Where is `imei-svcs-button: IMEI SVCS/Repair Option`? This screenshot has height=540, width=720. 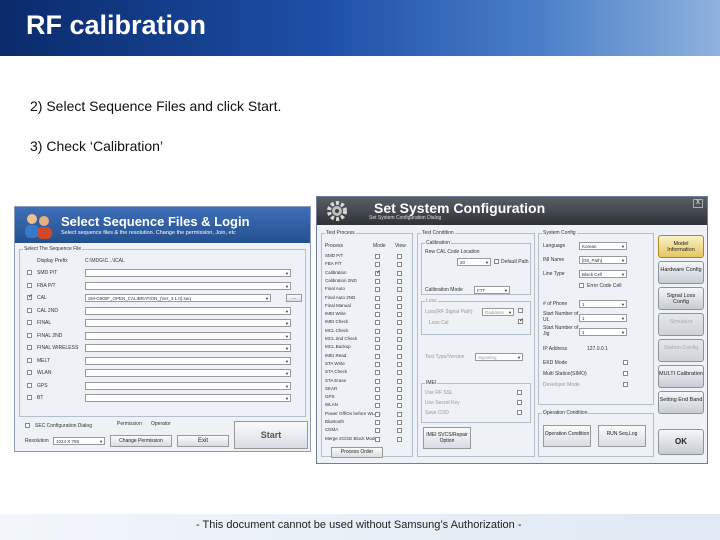
imei-svcs-button: IMEI SVCS/Repair Option is located at coordinates (447, 438).